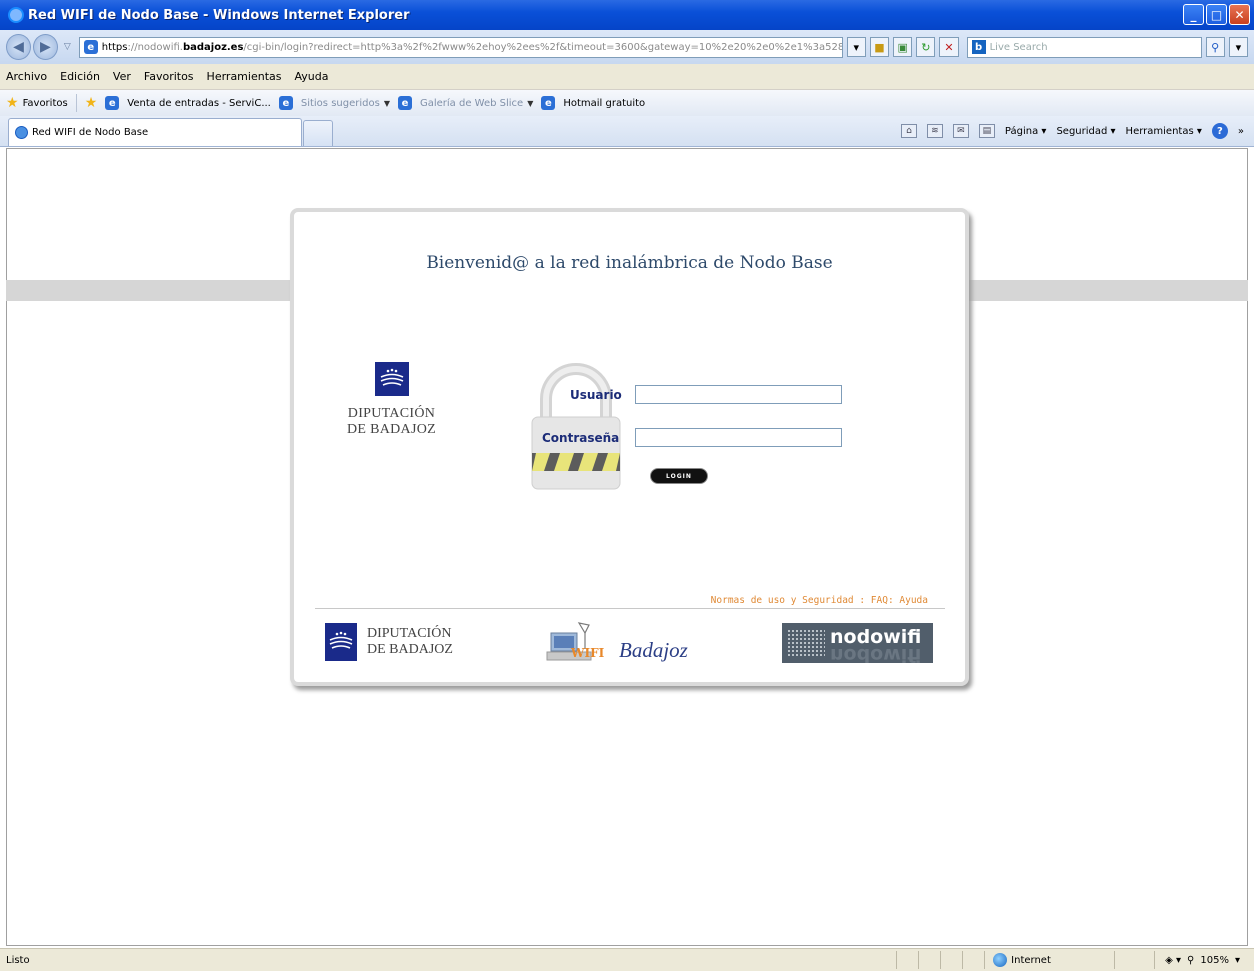 The width and height of the screenshot is (1254, 971). Describe the element at coordinates (1193, 14) in the screenshot. I see `minimize-button: _` at that location.